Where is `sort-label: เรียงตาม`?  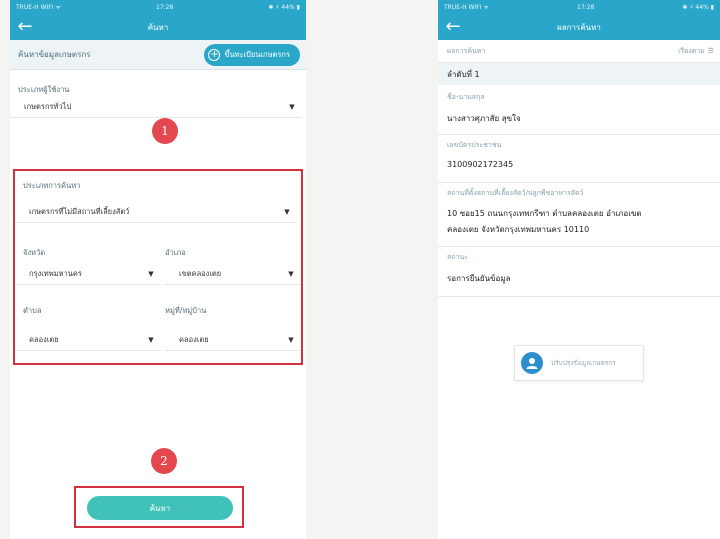 sort-label: เรียงตาม is located at coordinates (691, 50).